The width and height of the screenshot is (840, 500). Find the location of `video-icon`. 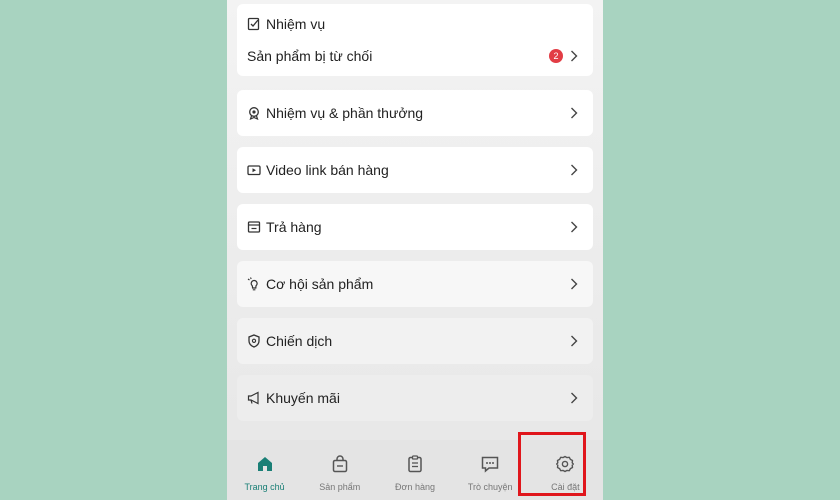

video-icon is located at coordinates (254, 170).